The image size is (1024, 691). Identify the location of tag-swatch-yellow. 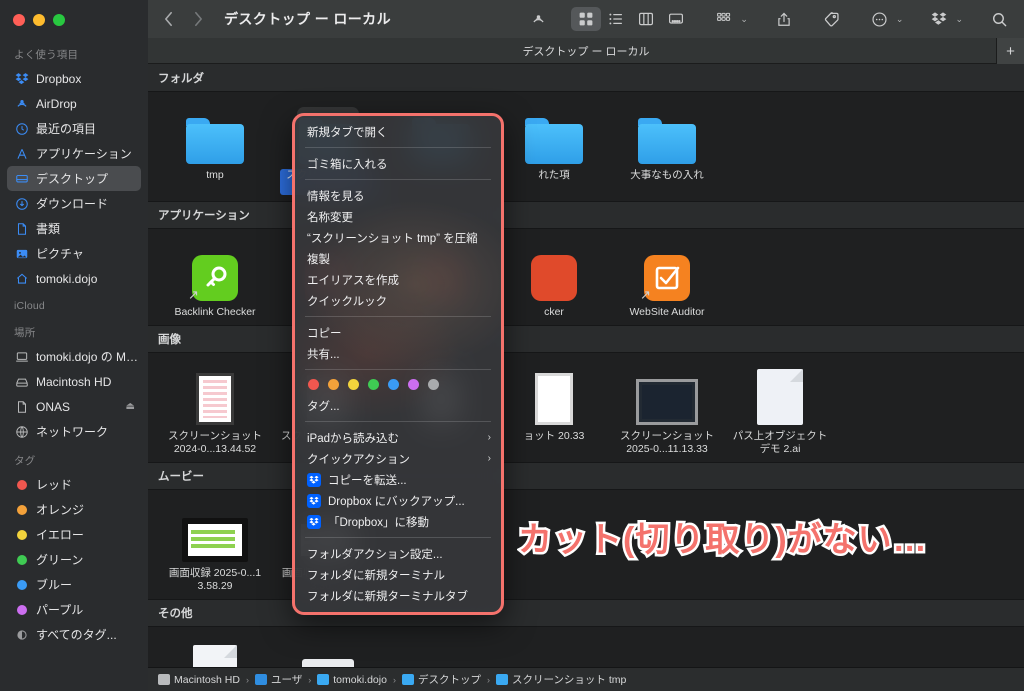
(353, 384).